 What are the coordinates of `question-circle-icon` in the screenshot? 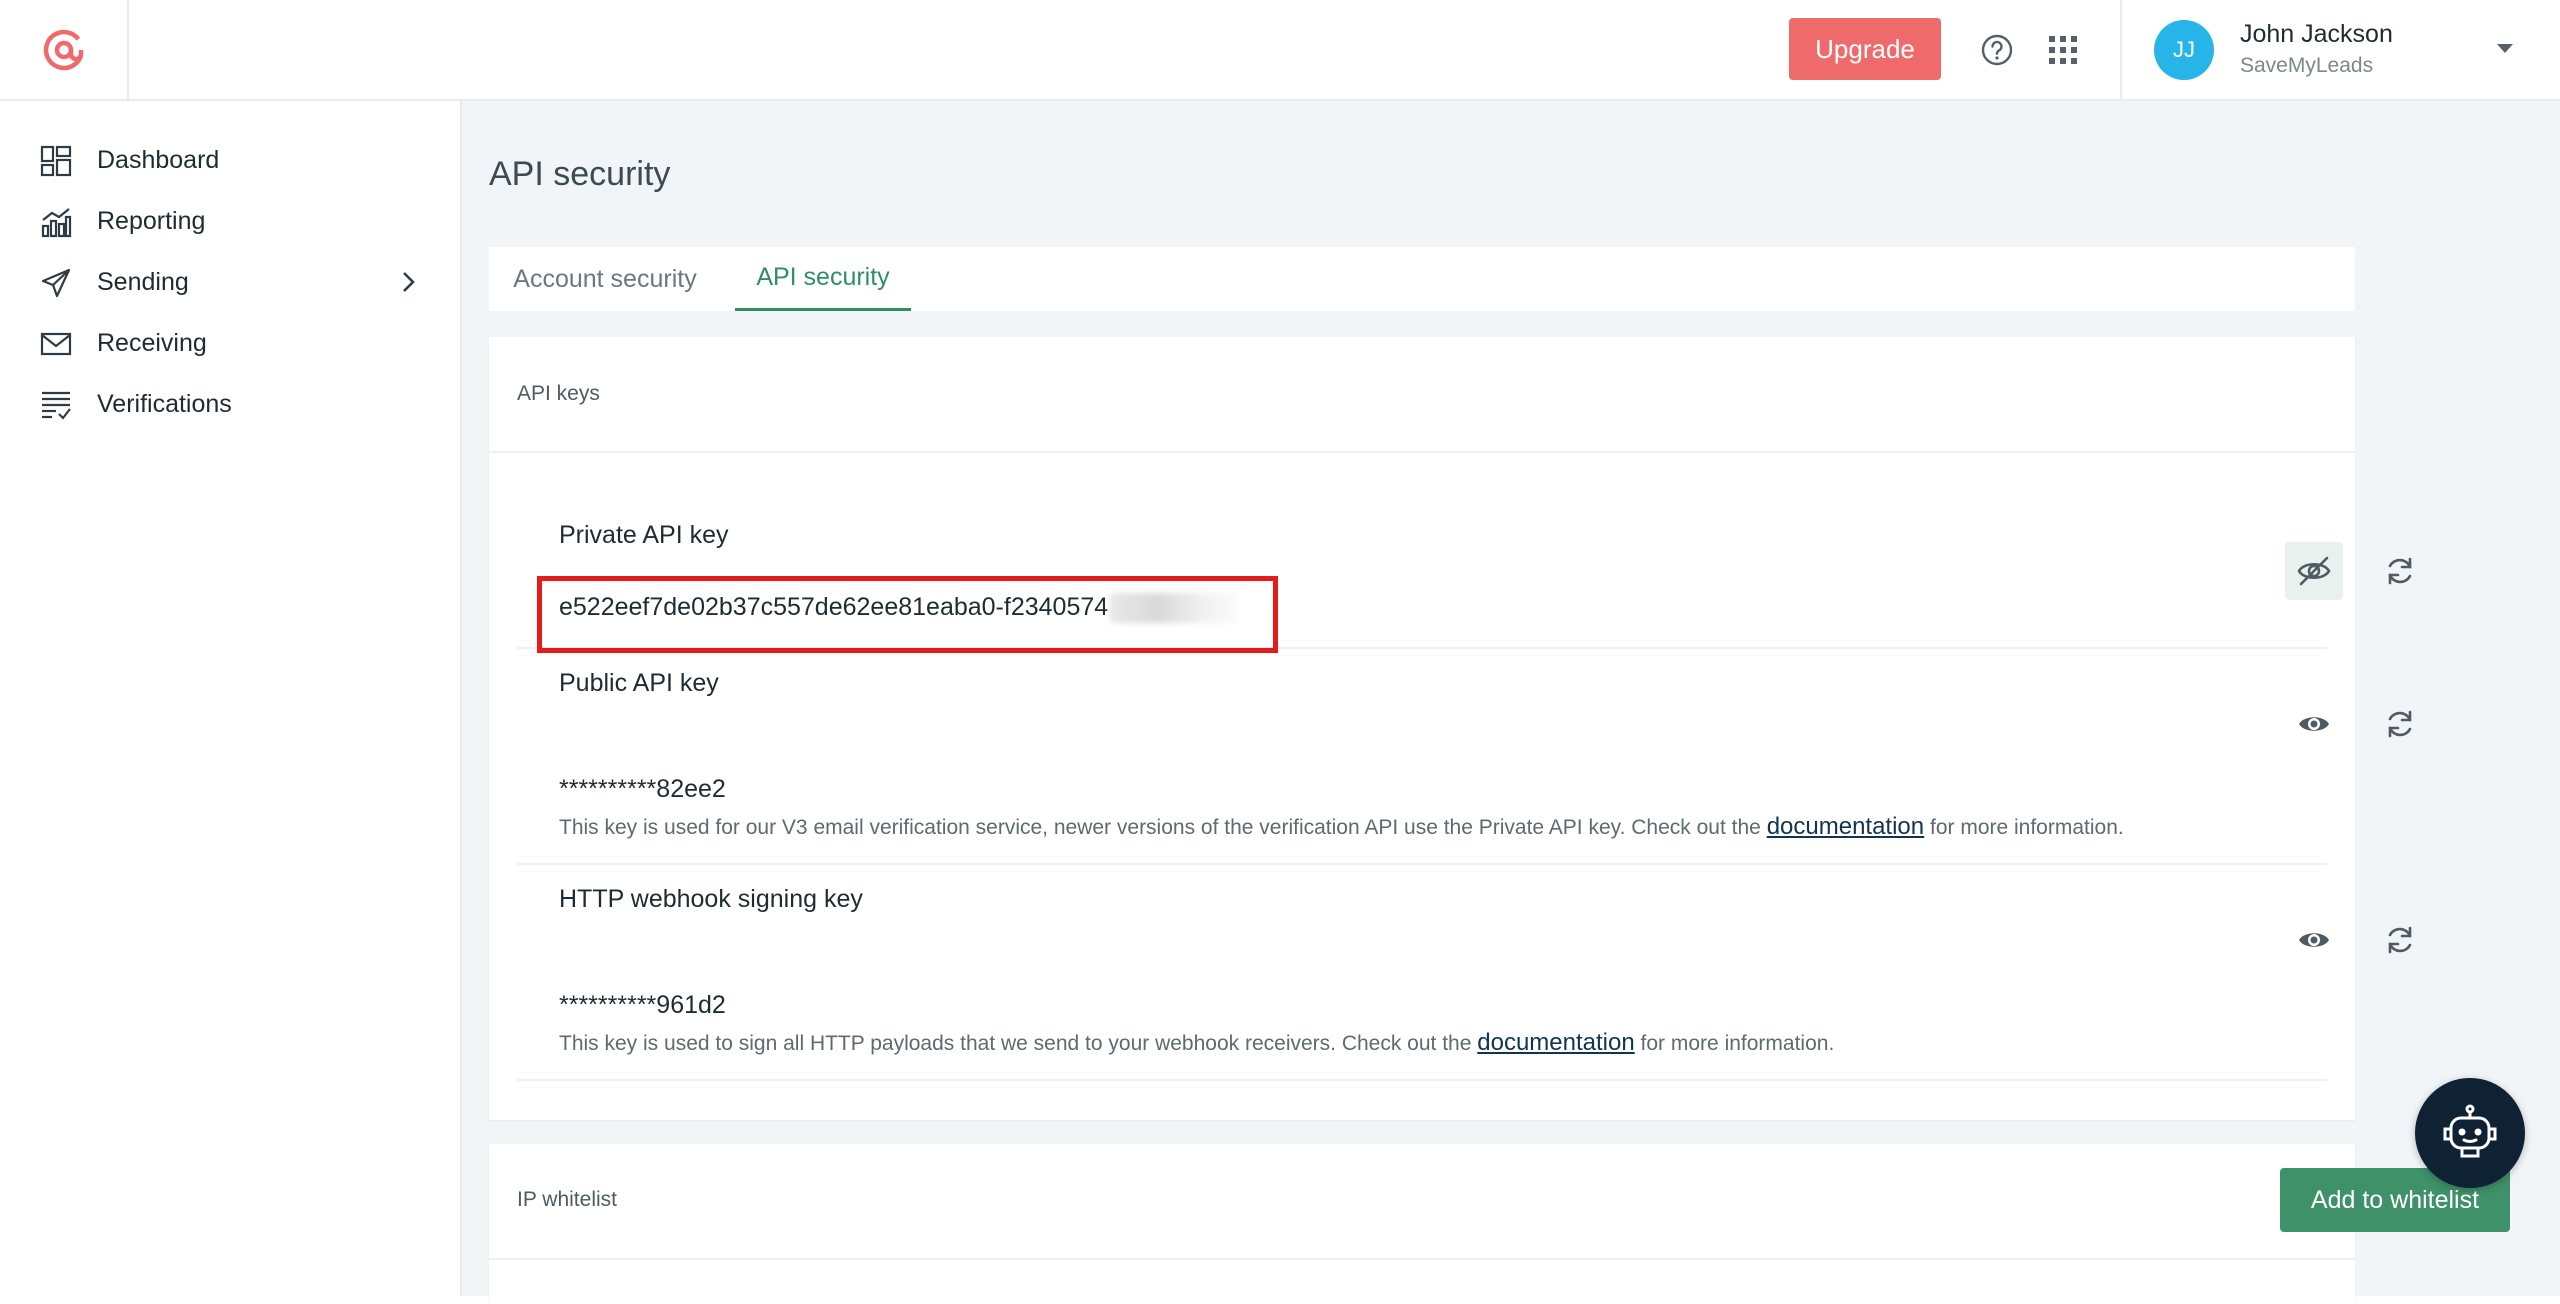 It's located at (1997, 50).